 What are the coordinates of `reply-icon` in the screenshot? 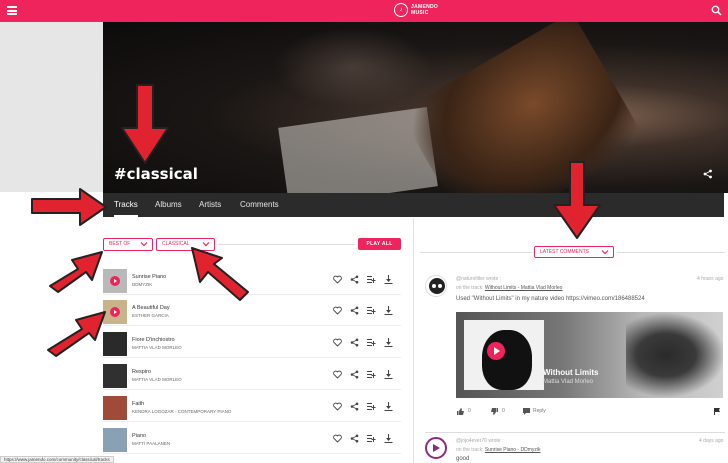 It's located at (526, 411).